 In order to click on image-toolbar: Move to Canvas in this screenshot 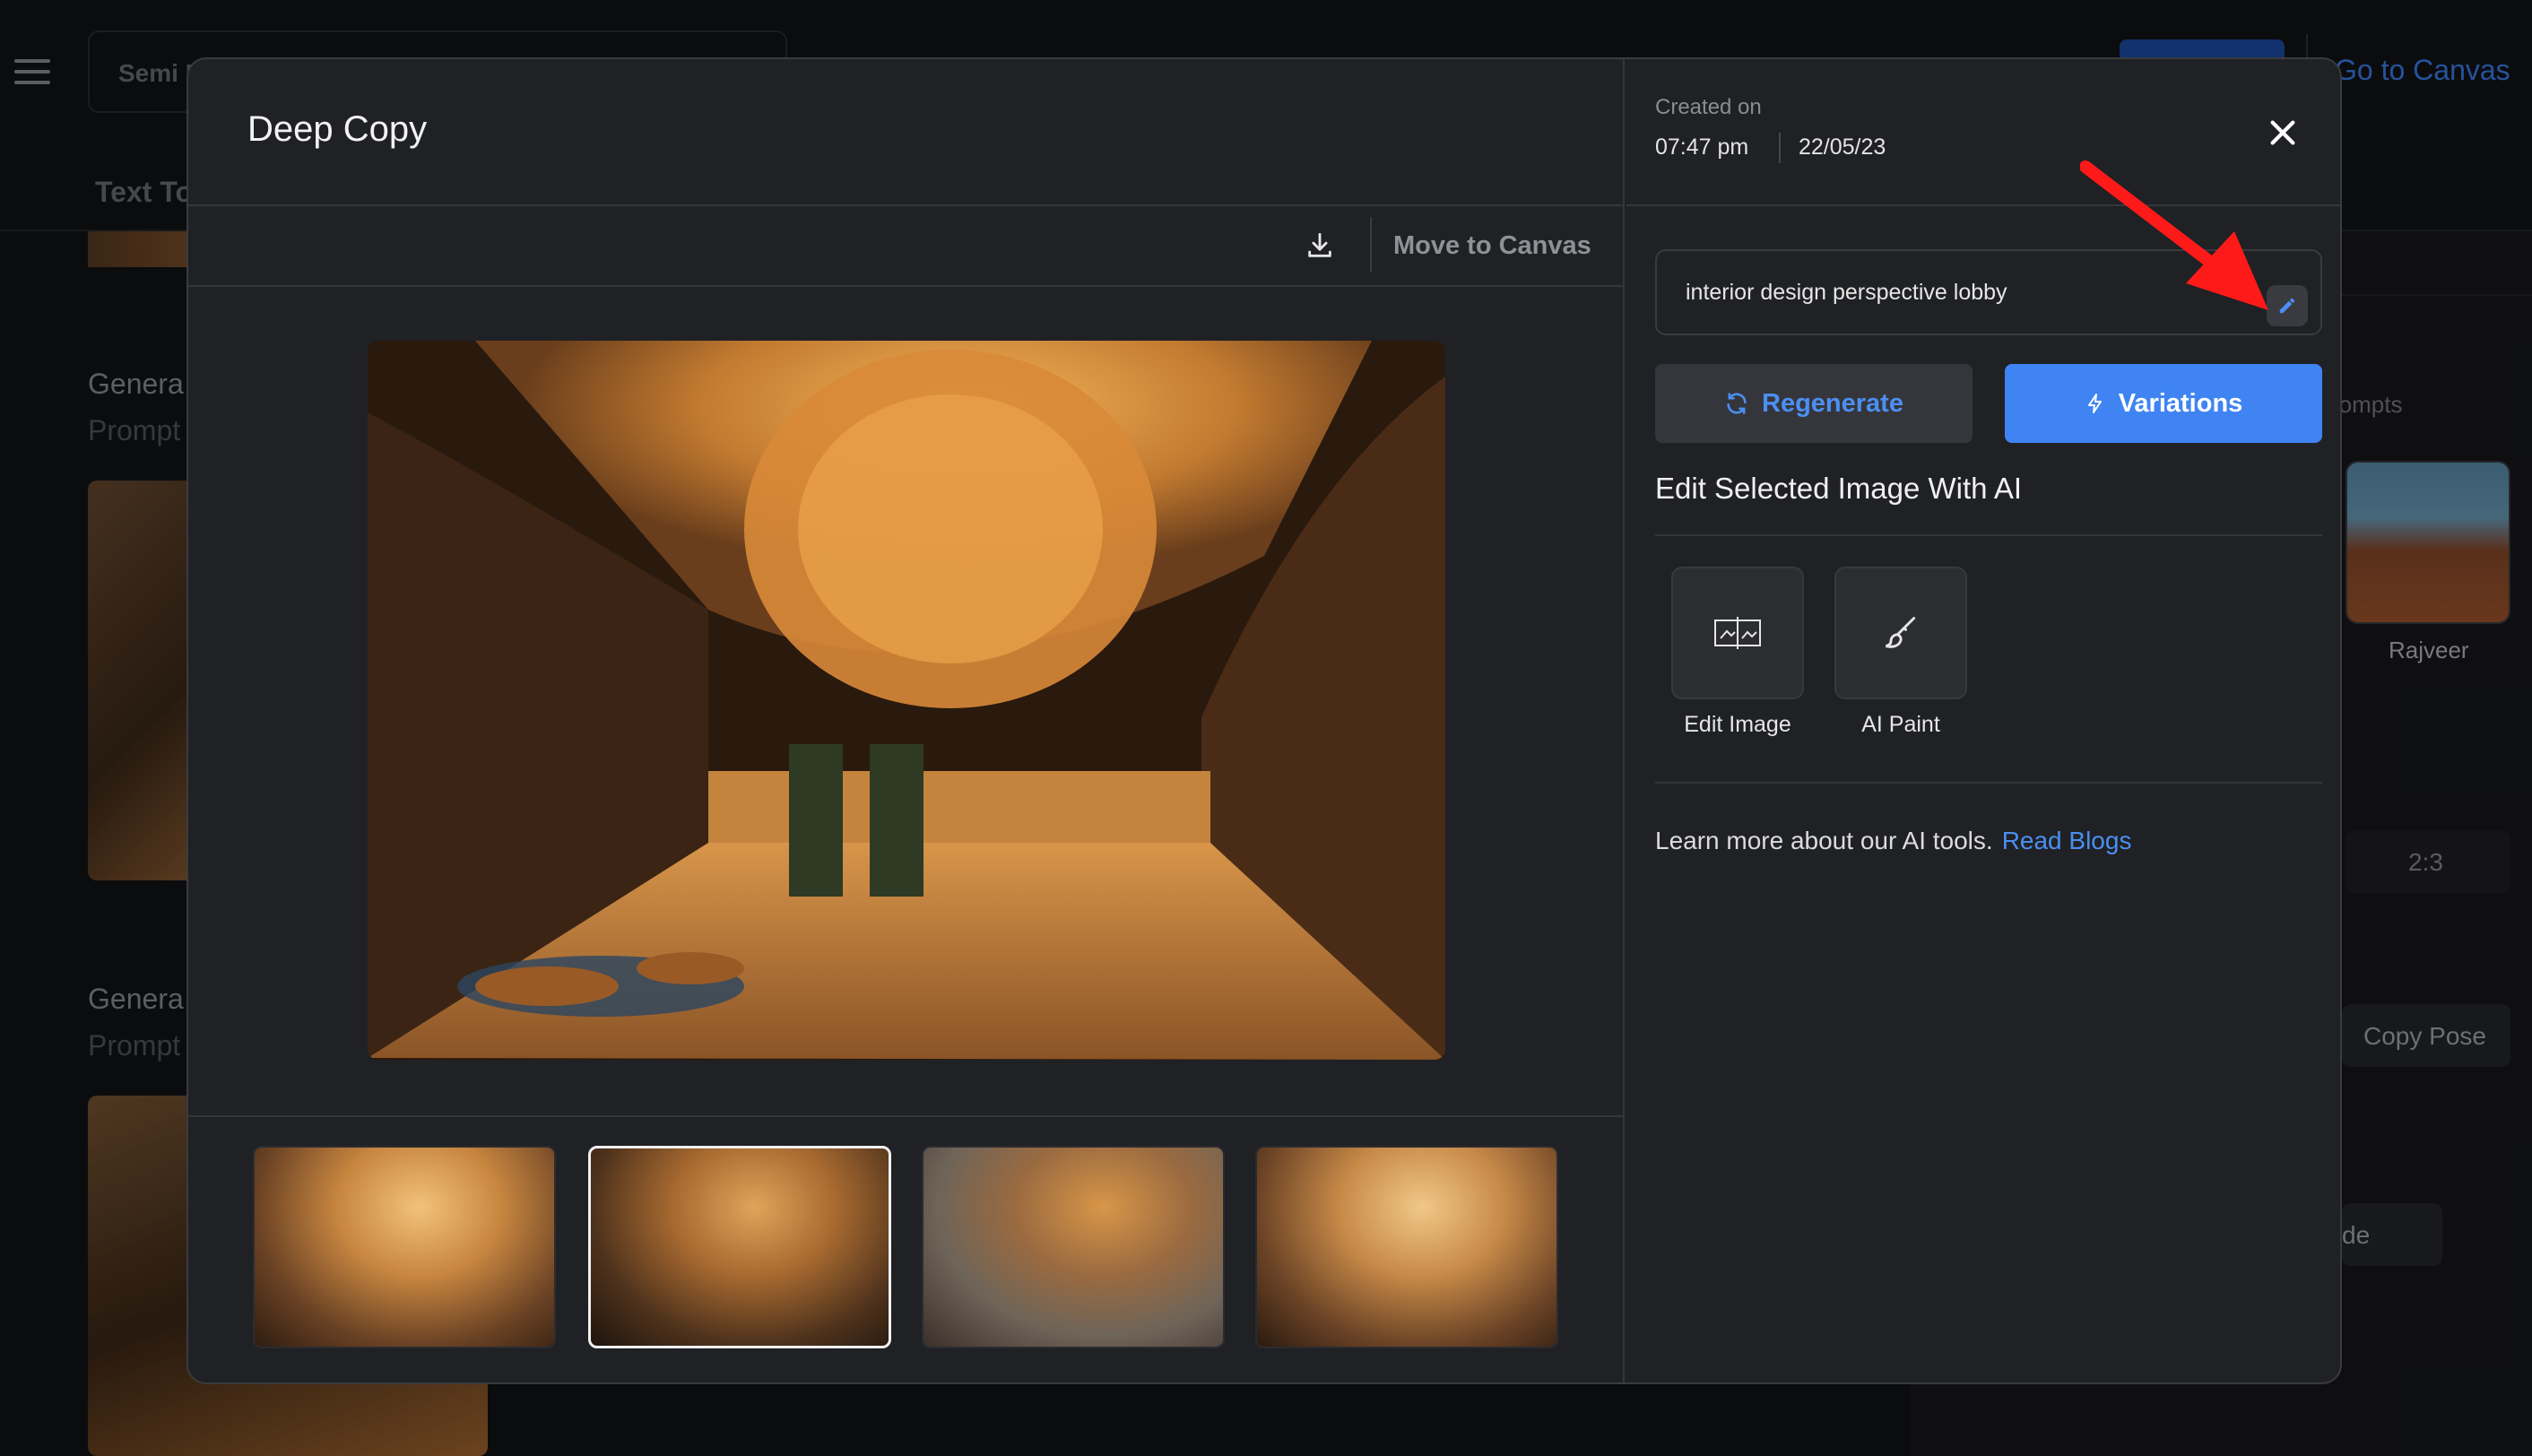, I will do `click(906, 246)`.